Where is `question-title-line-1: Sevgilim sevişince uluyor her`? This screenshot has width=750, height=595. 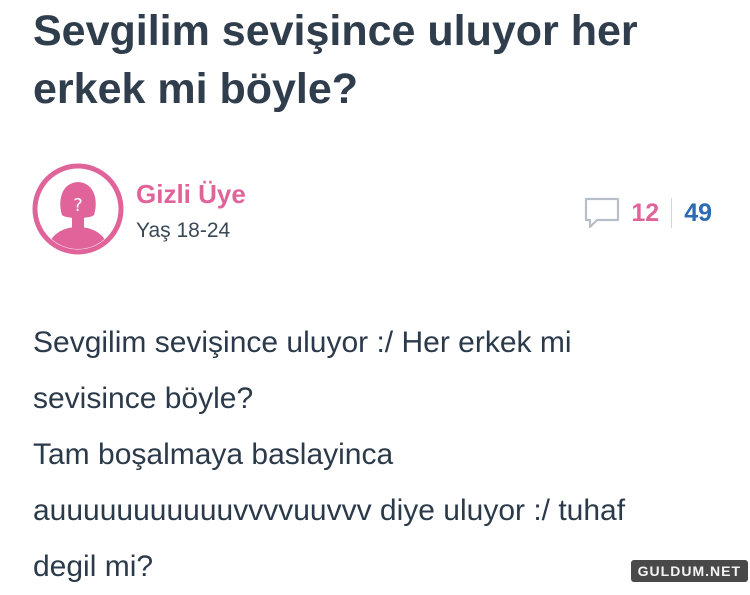
question-title-line-1: Sevgilim sevişince uluyor her is located at coordinates (335, 31).